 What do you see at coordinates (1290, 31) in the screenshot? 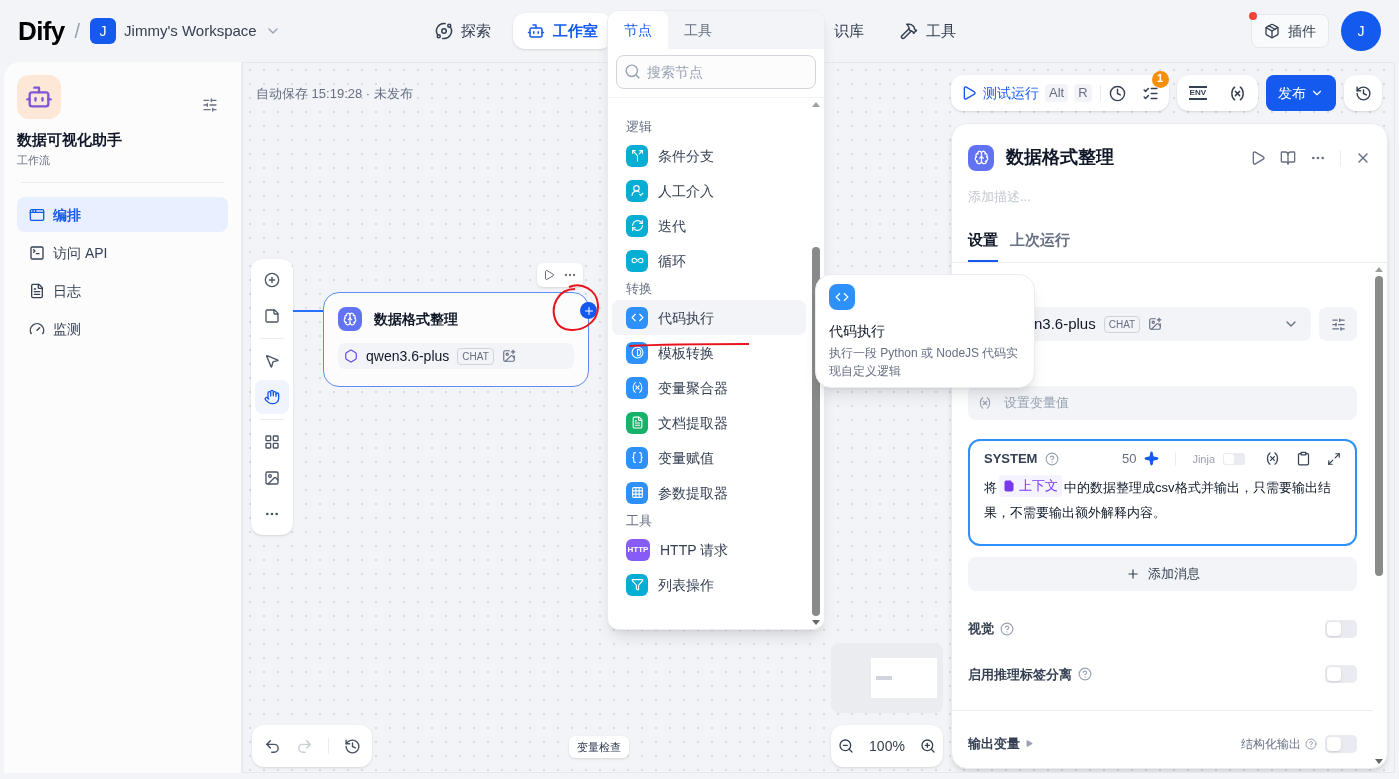
I see `plugins-button: 插件` at bounding box center [1290, 31].